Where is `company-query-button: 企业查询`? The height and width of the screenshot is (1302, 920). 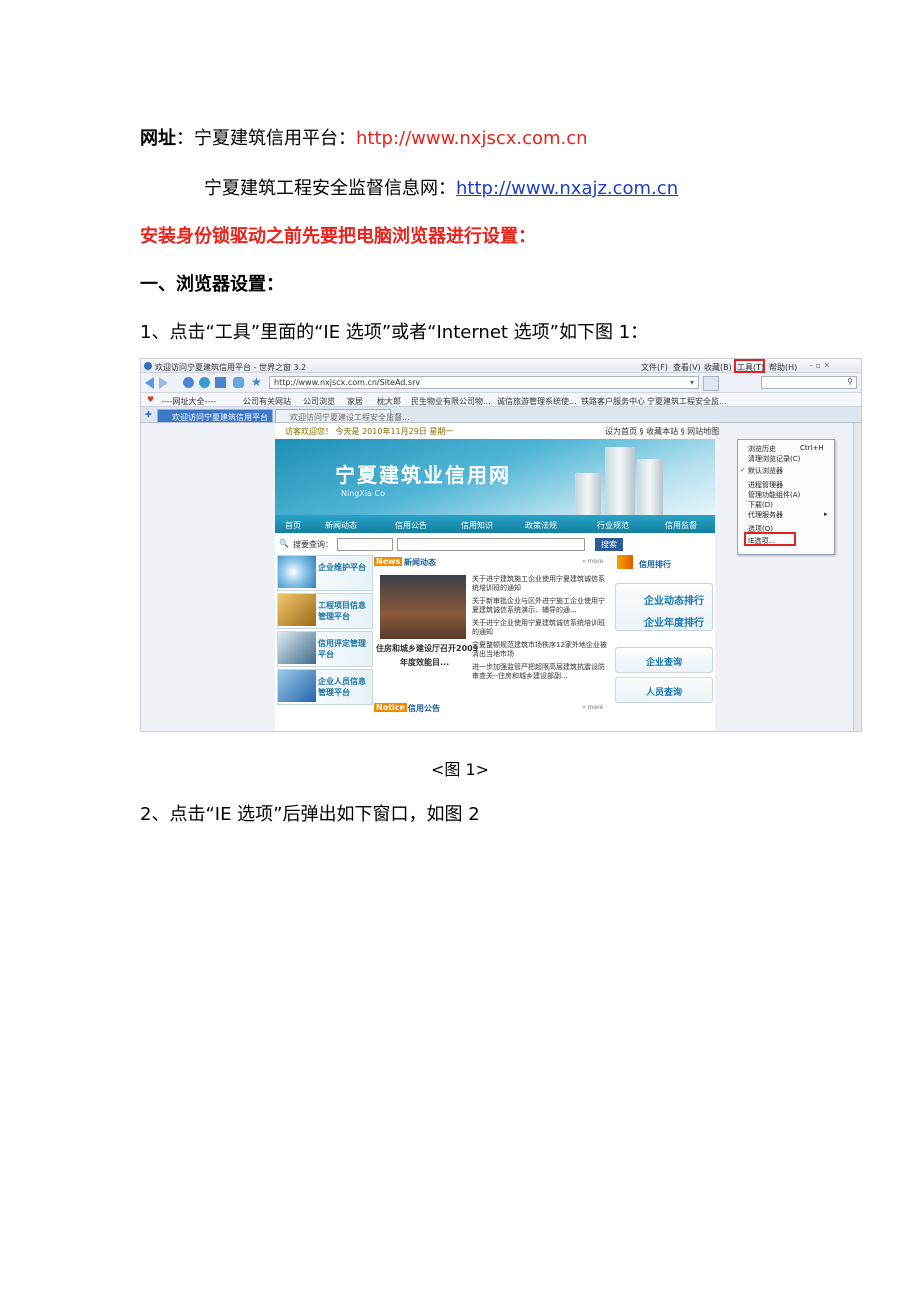 company-query-button: 企业查询 is located at coordinates (664, 660).